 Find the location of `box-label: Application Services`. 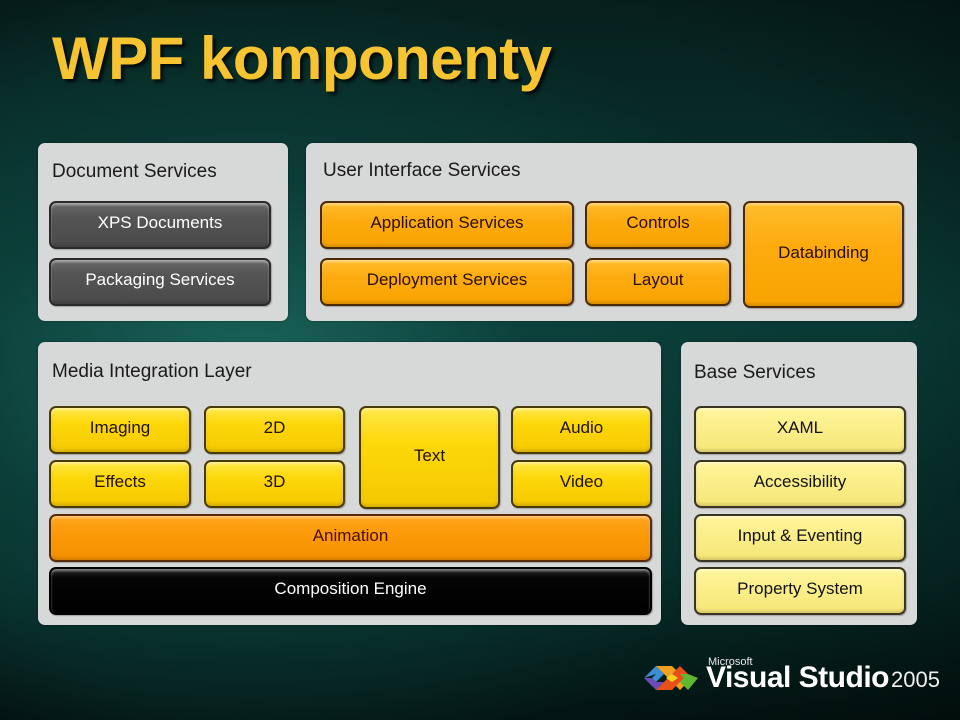

box-label: Application Services is located at coordinates (447, 222).